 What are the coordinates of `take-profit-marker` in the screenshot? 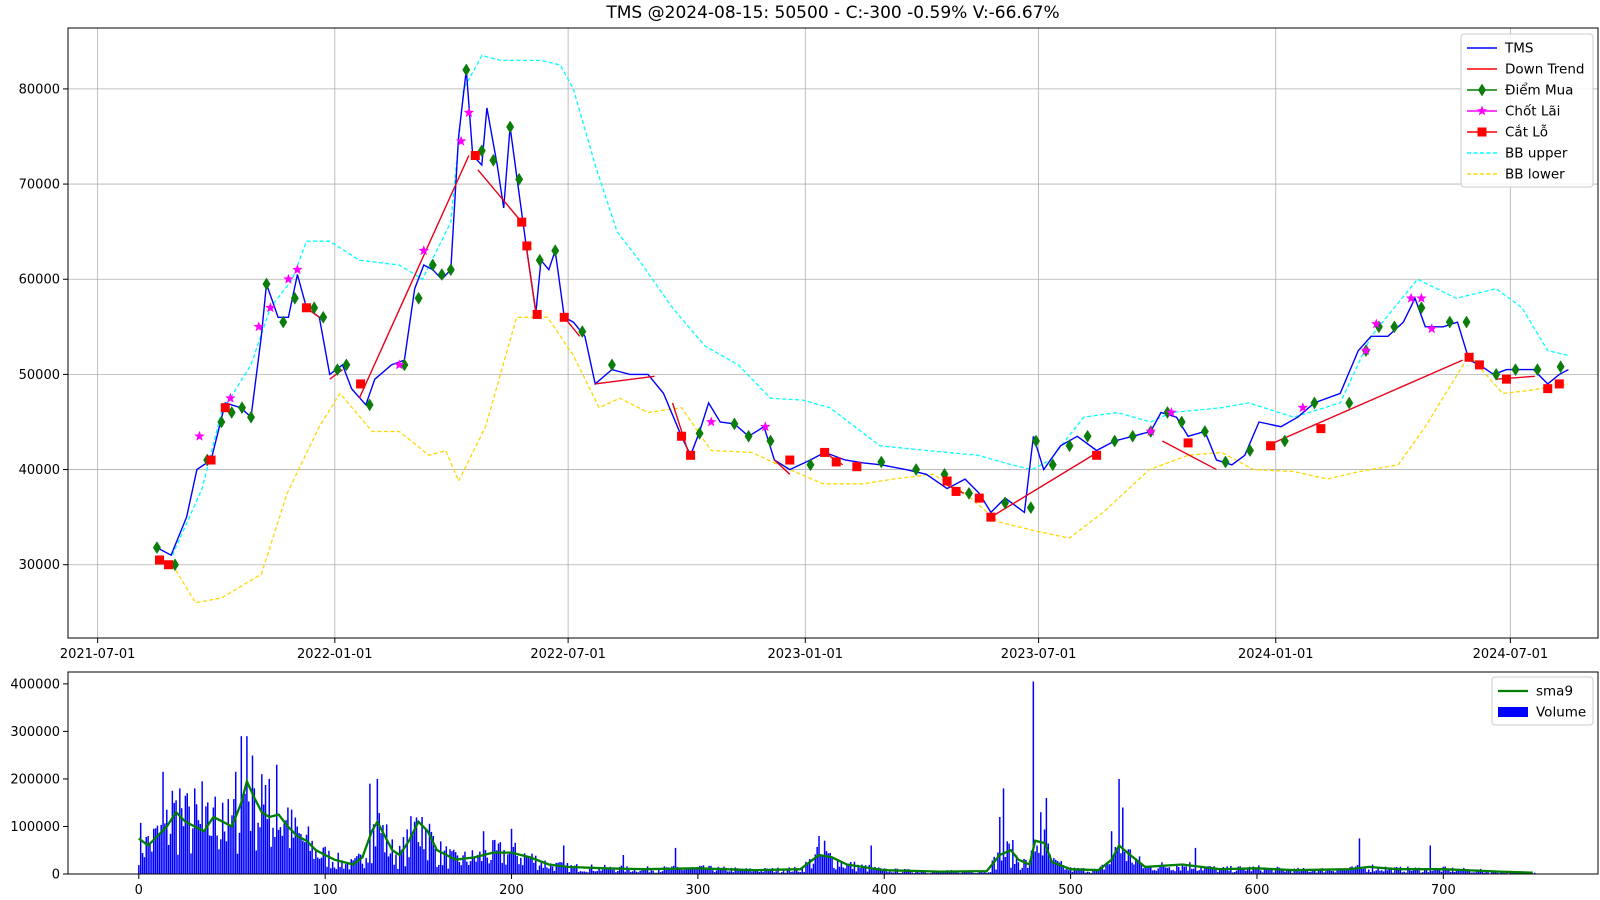 It's located at (297, 269).